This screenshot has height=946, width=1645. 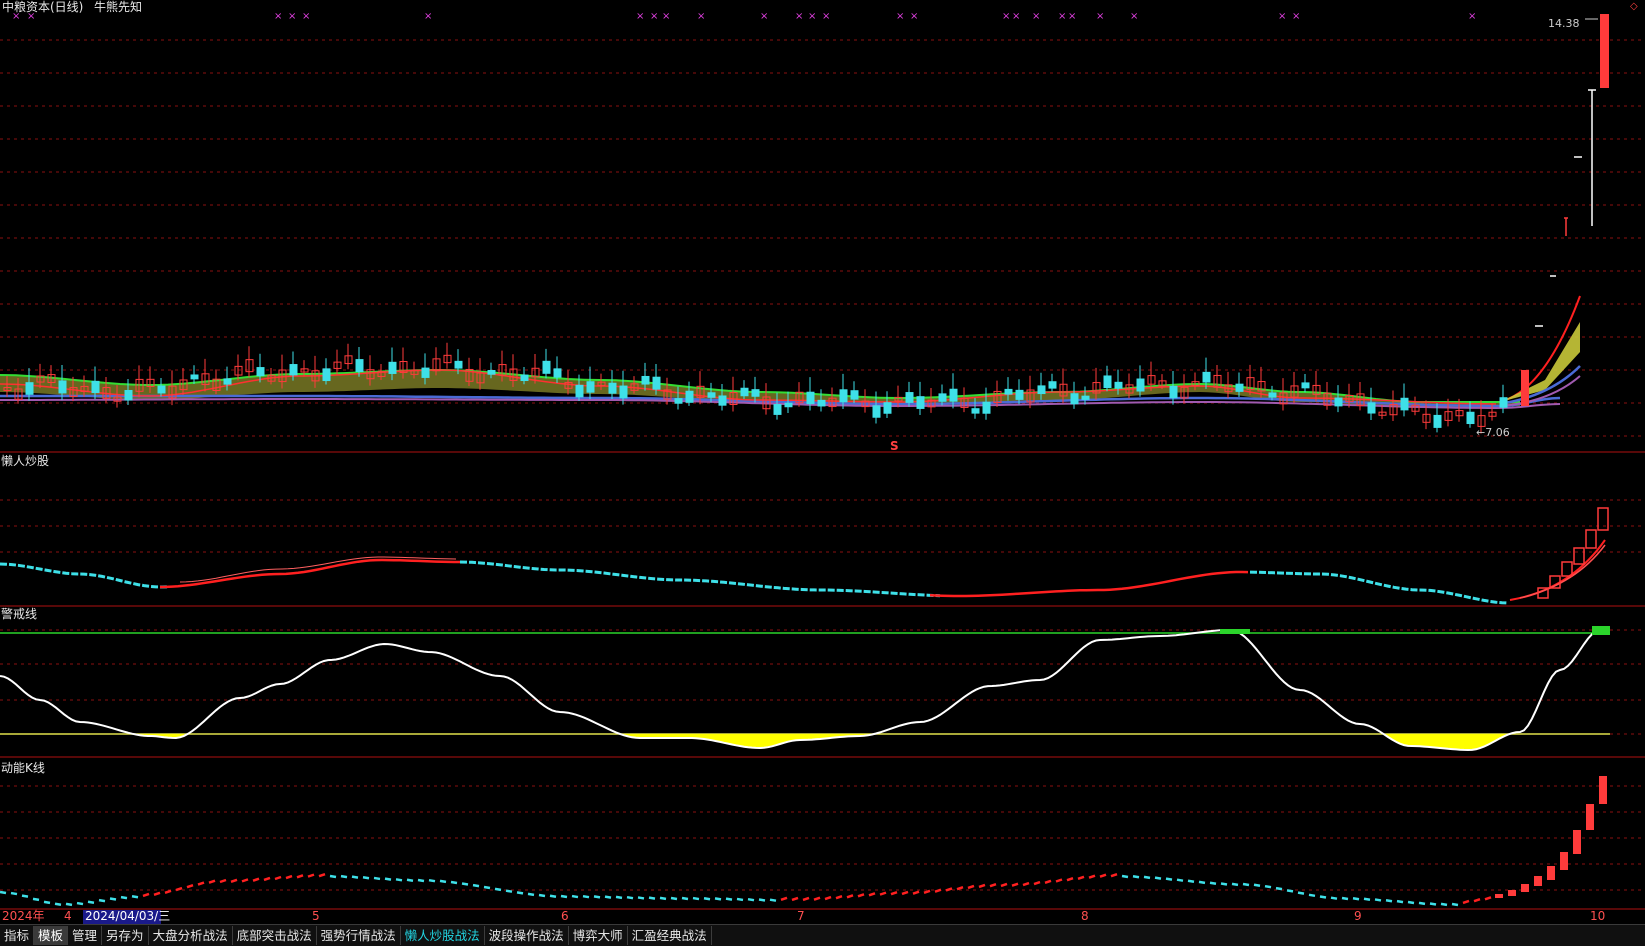 What do you see at coordinates (359, 935) in the screenshot?
I see `tab-strong-trend: 强势行情战法` at bounding box center [359, 935].